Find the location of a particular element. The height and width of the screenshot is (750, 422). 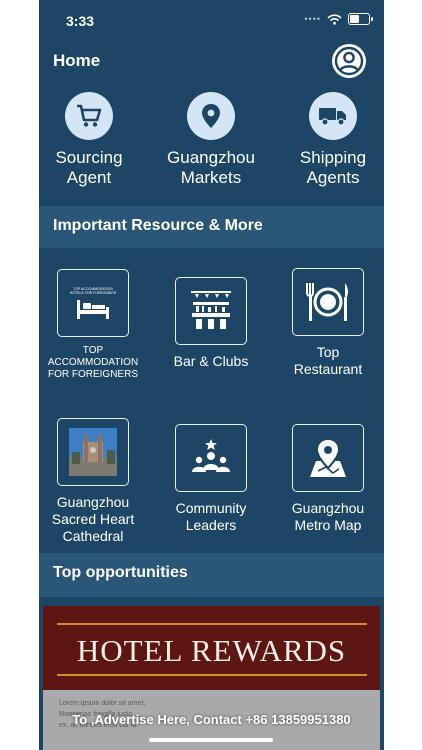

banner-rule-bottom is located at coordinates (212, 675).